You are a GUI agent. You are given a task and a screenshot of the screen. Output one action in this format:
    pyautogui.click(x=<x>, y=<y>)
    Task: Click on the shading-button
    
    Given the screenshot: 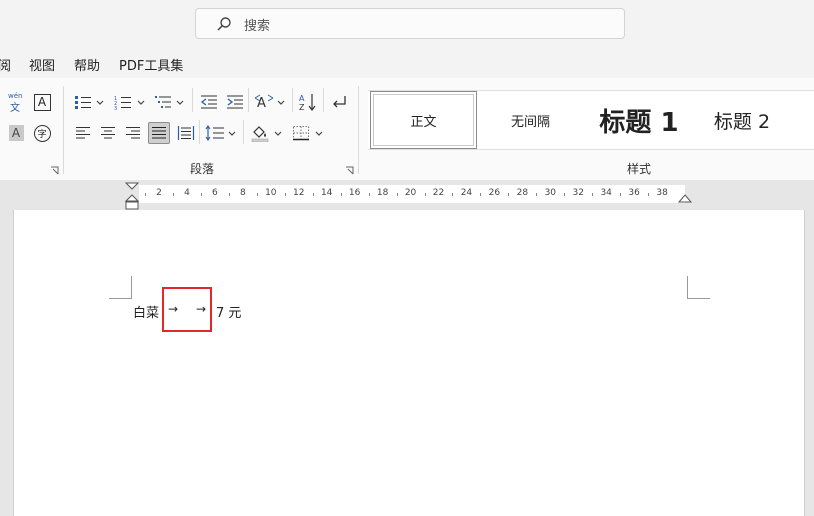 What is the action you would take?
    pyautogui.click(x=260, y=133)
    